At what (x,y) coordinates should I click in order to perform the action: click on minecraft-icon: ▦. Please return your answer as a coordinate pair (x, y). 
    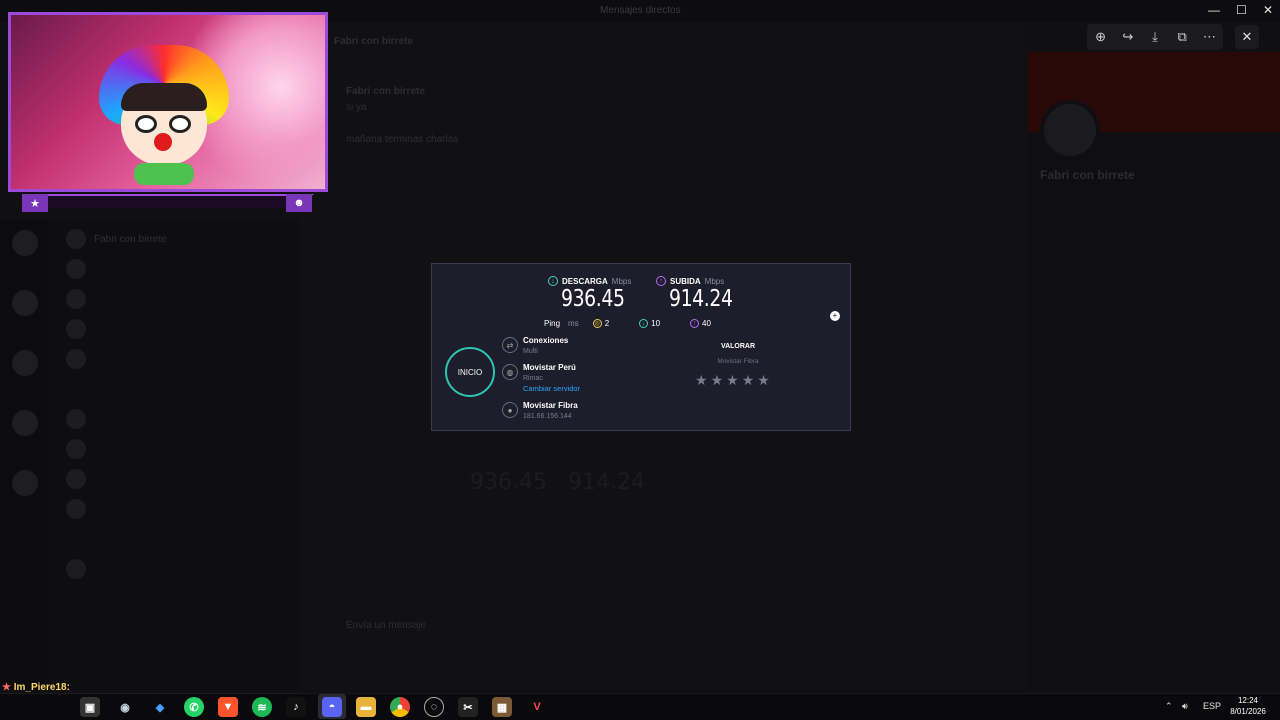
    Looking at the image, I should click on (502, 707).